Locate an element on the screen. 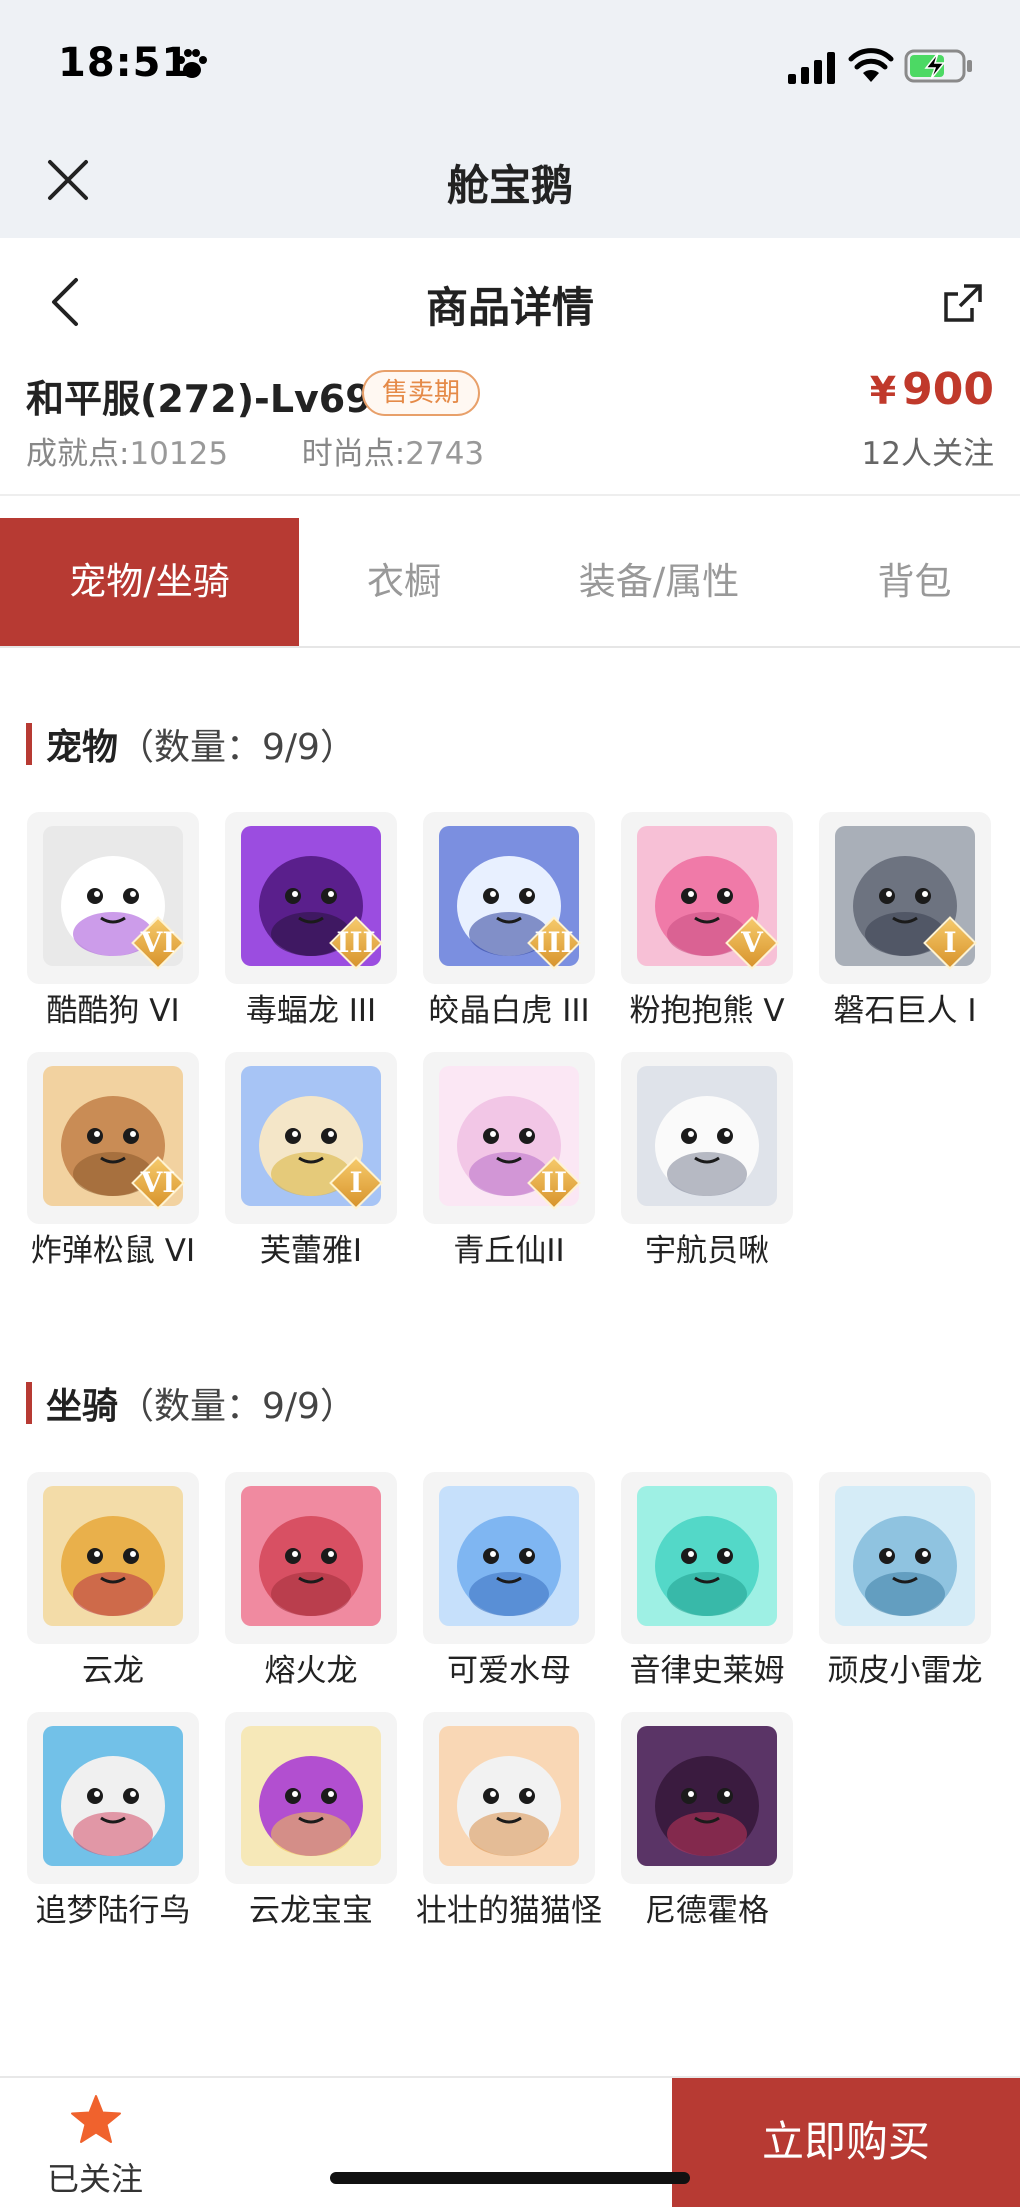 This screenshot has height=2207, width=1020. battery-charging-icon is located at coordinates (938, 66).